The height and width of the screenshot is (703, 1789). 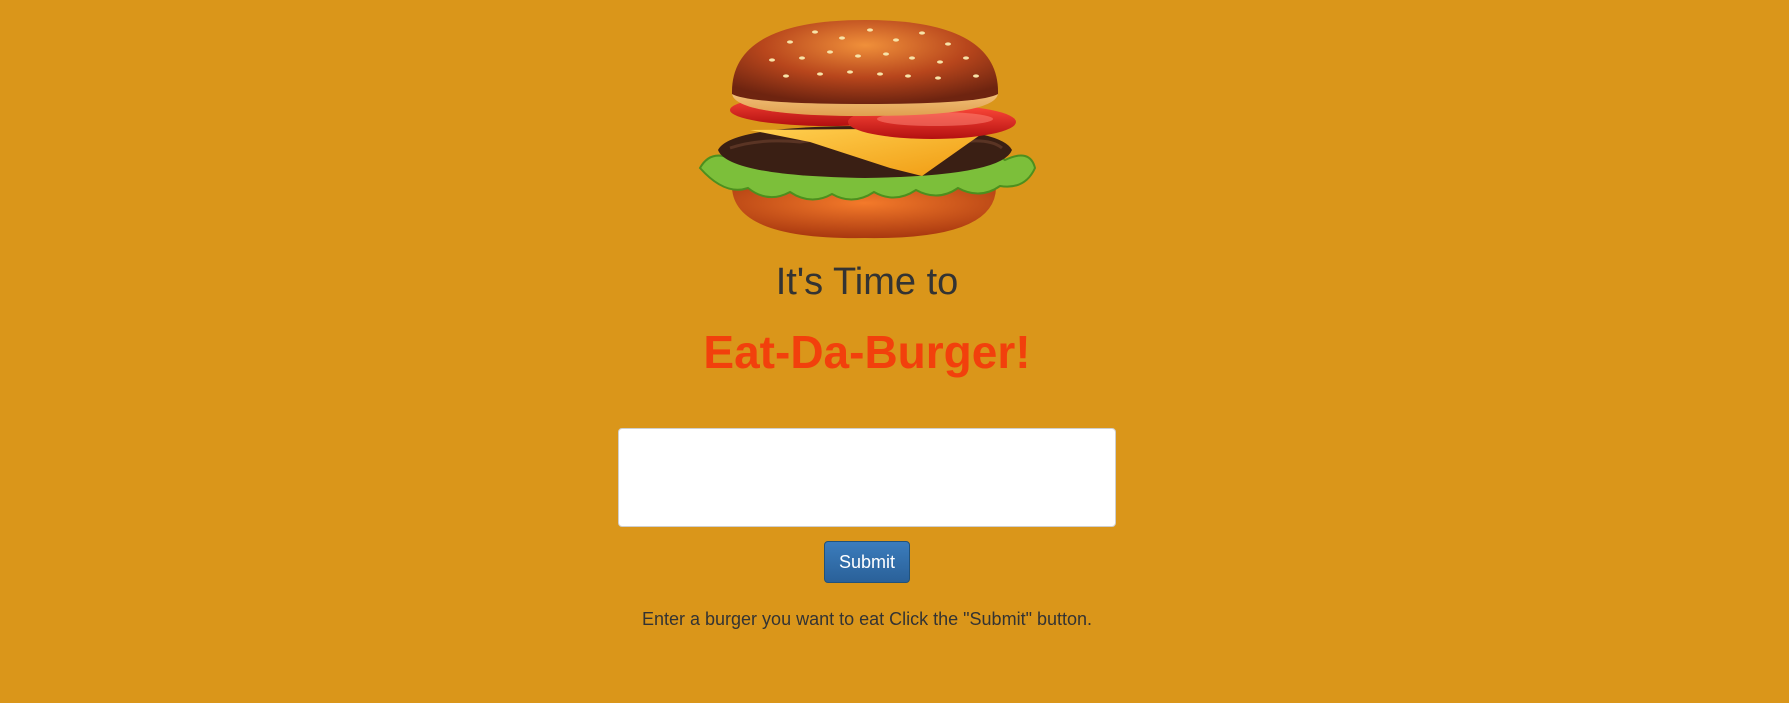 I want to click on submit-button: Submit, so click(x=867, y=562).